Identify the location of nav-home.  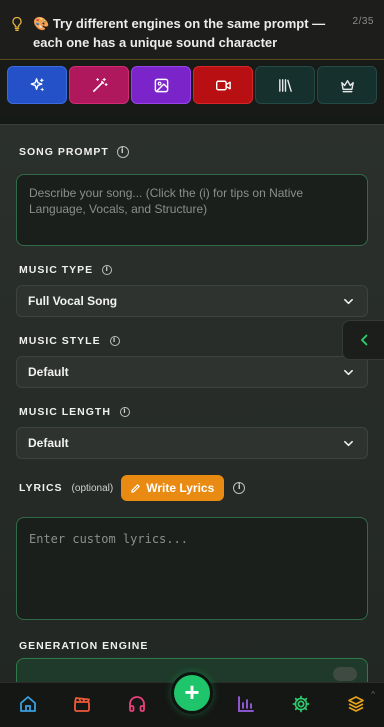
(28, 704).